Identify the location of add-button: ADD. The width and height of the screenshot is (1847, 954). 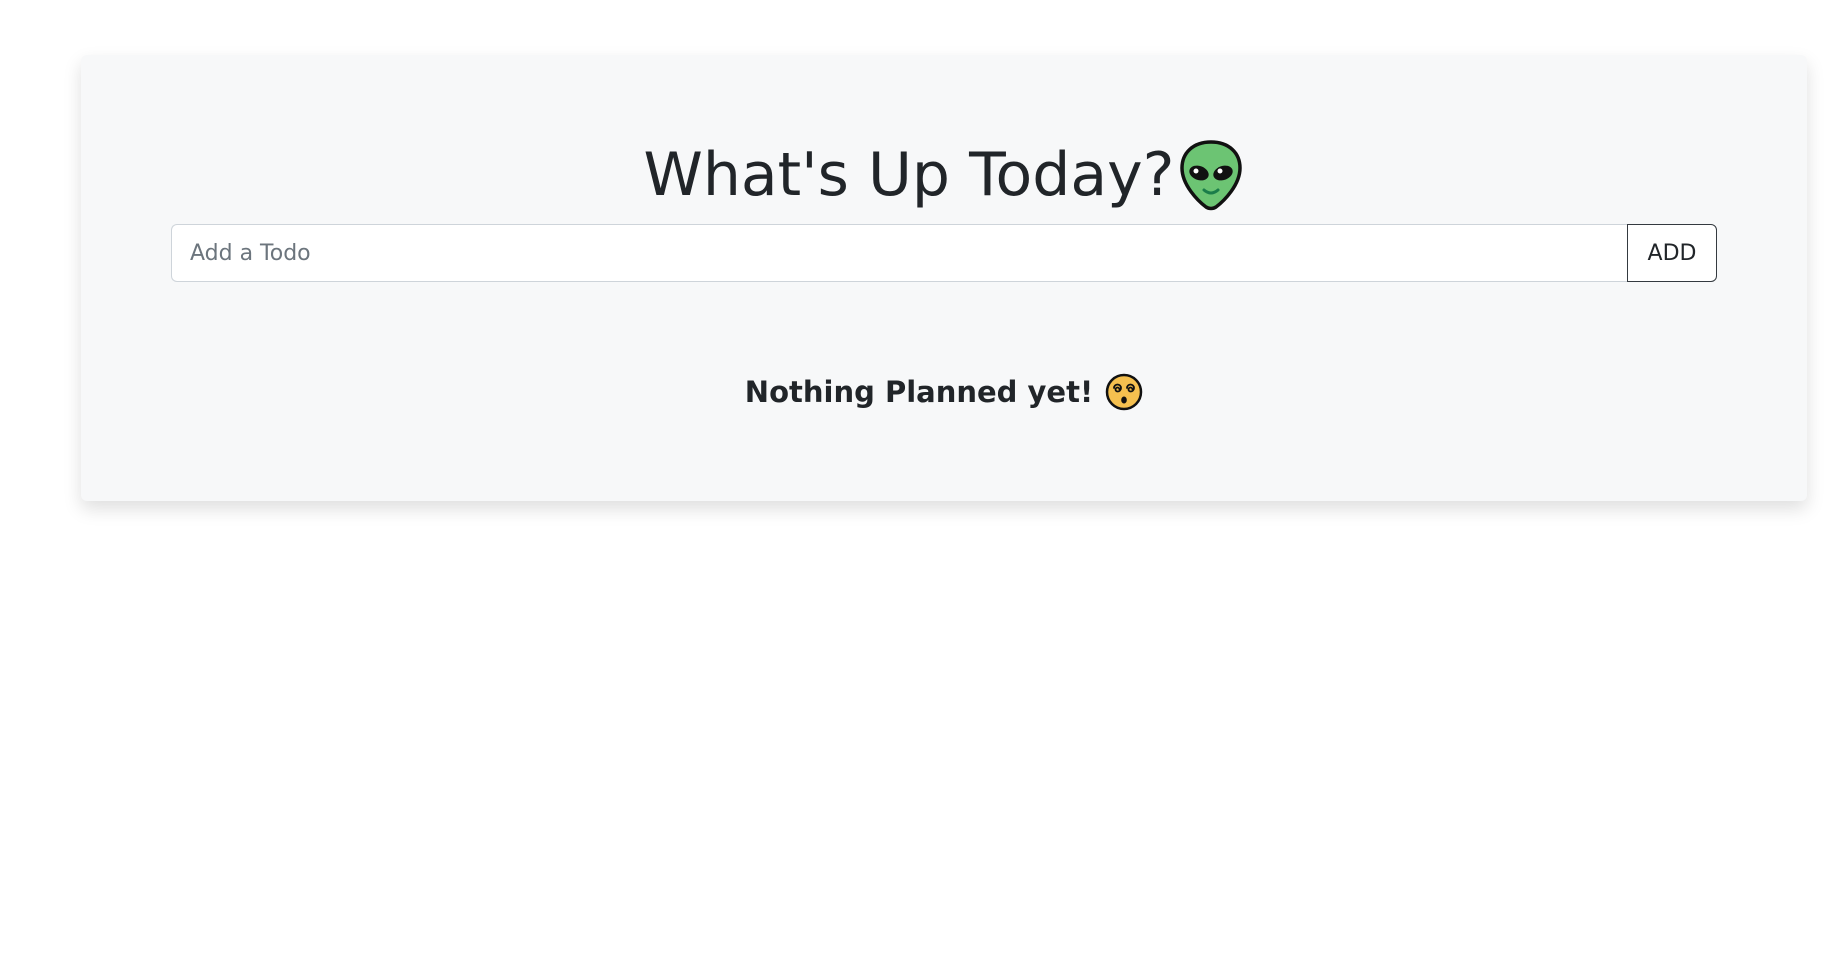
(1672, 253).